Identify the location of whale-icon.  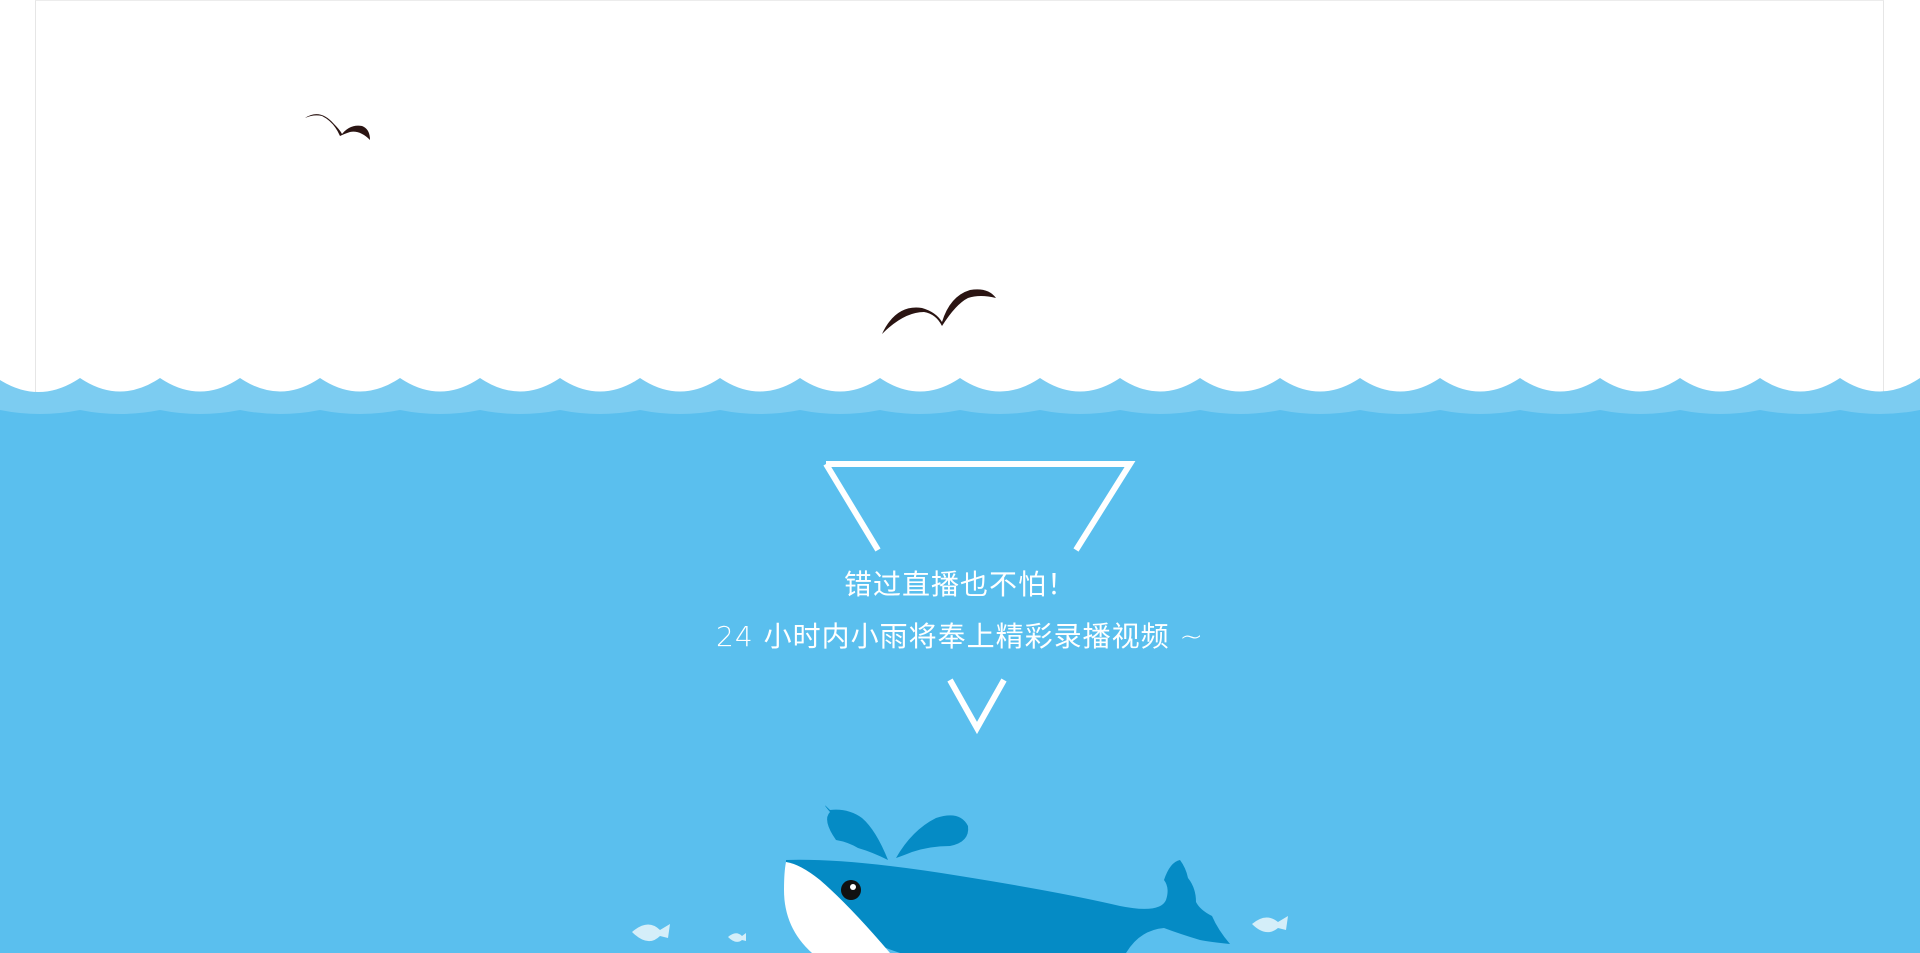
(1007, 906).